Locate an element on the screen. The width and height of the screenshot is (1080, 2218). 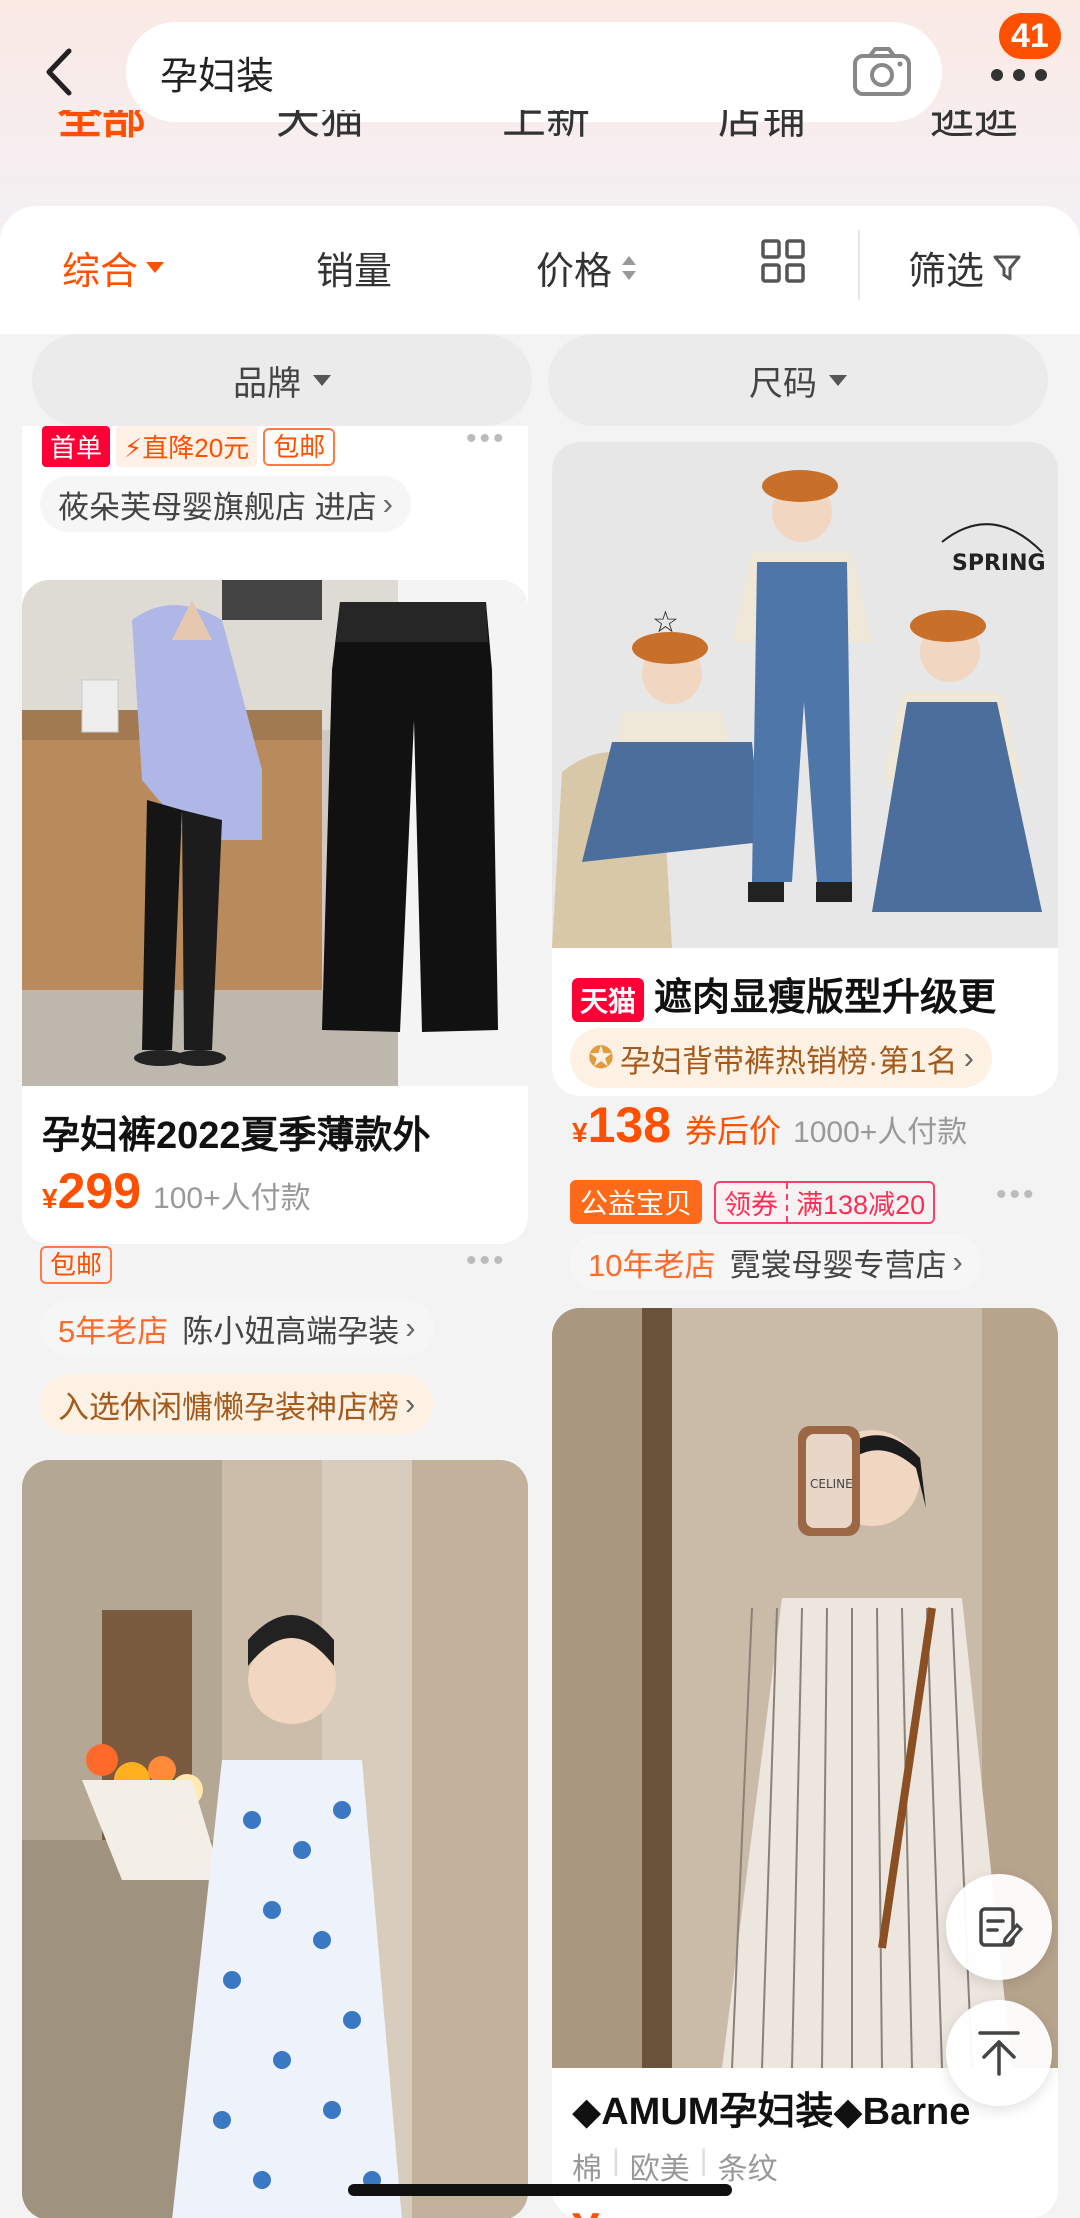
tab-browse: 逛逛 is located at coordinates (974, 128).